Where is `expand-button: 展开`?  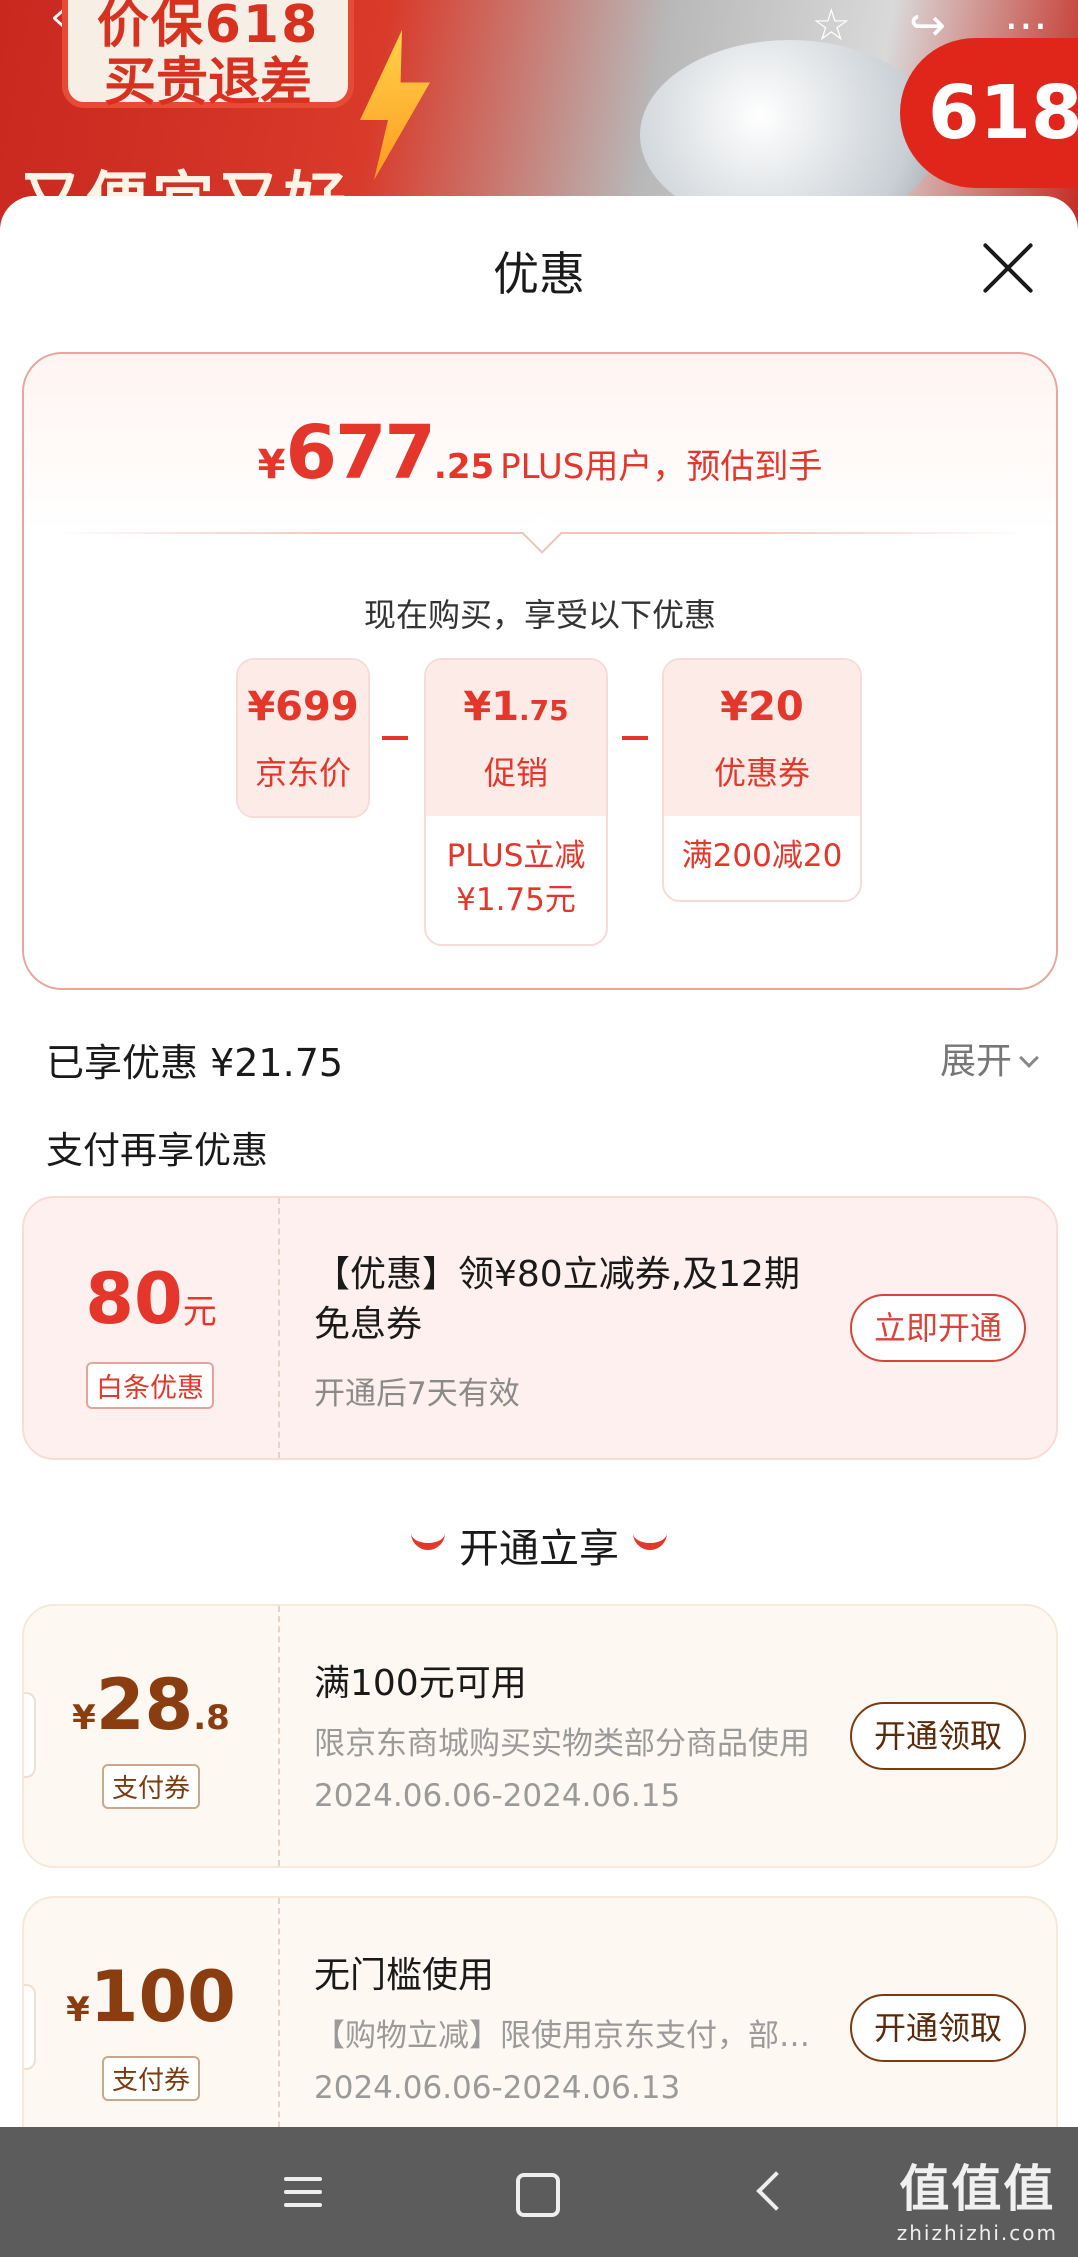 expand-button: 展开 is located at coordinates (989, 1058).